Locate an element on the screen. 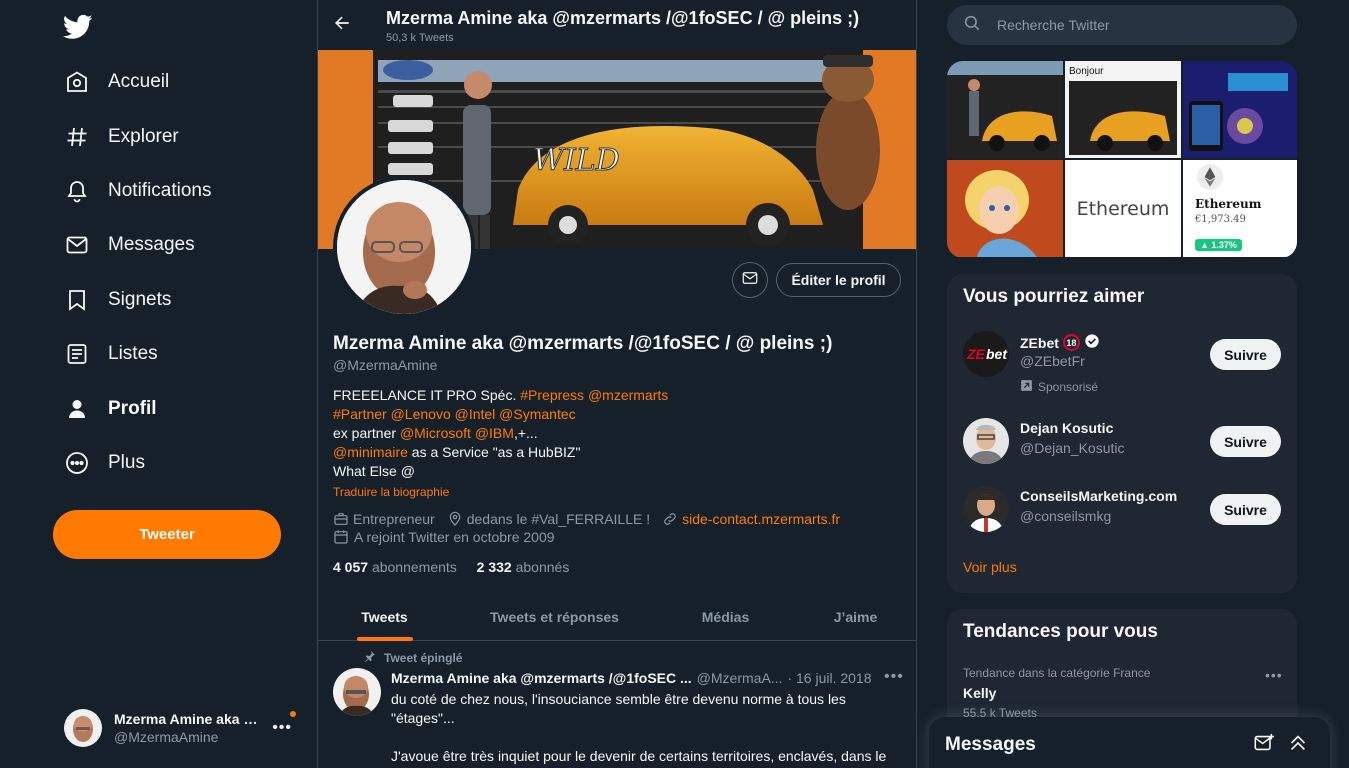  media-thumbnail: Ethereum is located at coordinates (1123, 208).